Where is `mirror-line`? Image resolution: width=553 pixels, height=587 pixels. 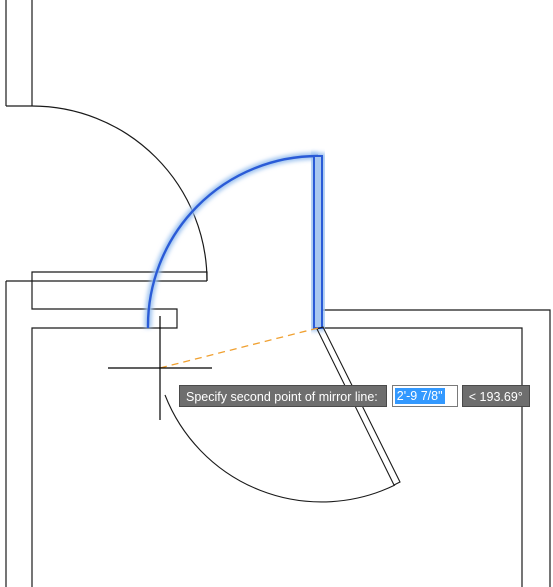 mirror-line is located at coordinates (239, 348).